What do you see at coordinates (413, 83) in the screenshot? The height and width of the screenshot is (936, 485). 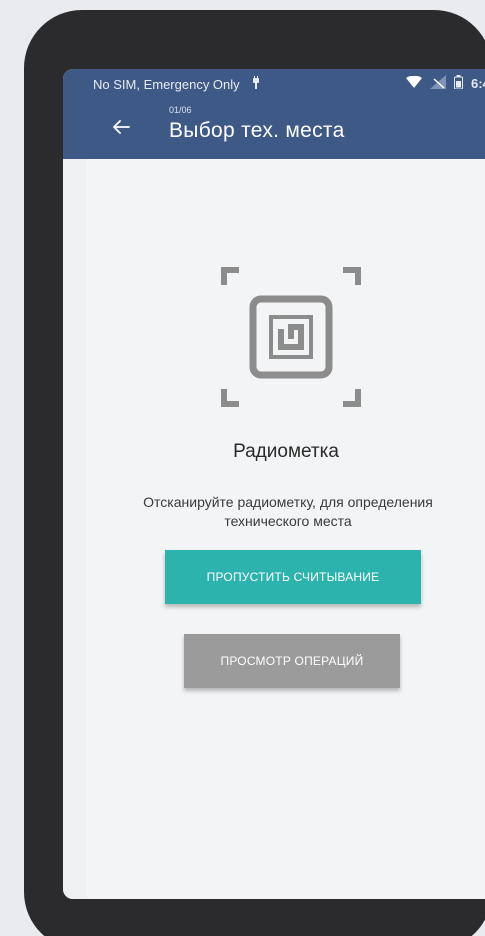 I see `wifi-icon` at bounding box center [413, 83].